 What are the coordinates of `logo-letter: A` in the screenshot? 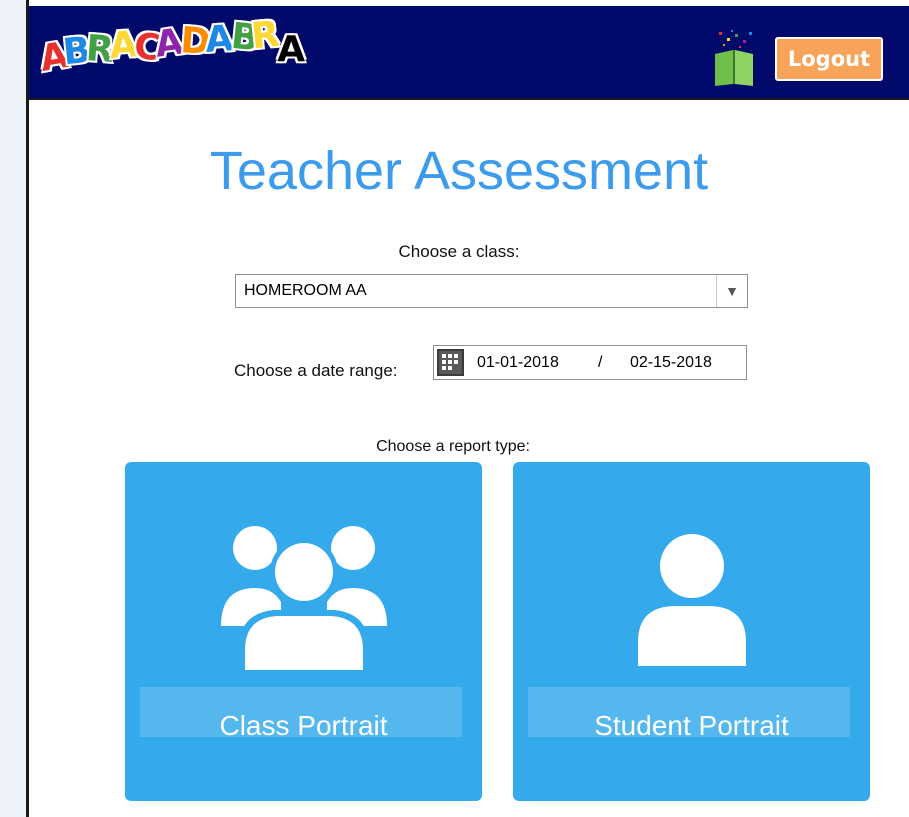 It's located at (291, 49).